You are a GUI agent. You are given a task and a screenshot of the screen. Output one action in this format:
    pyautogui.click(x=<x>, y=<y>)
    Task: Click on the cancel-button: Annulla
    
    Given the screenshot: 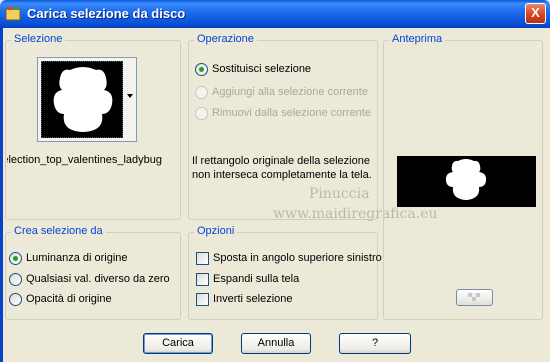 What is the action you would take?
    pyautogui.click(x=276, y=343)
    